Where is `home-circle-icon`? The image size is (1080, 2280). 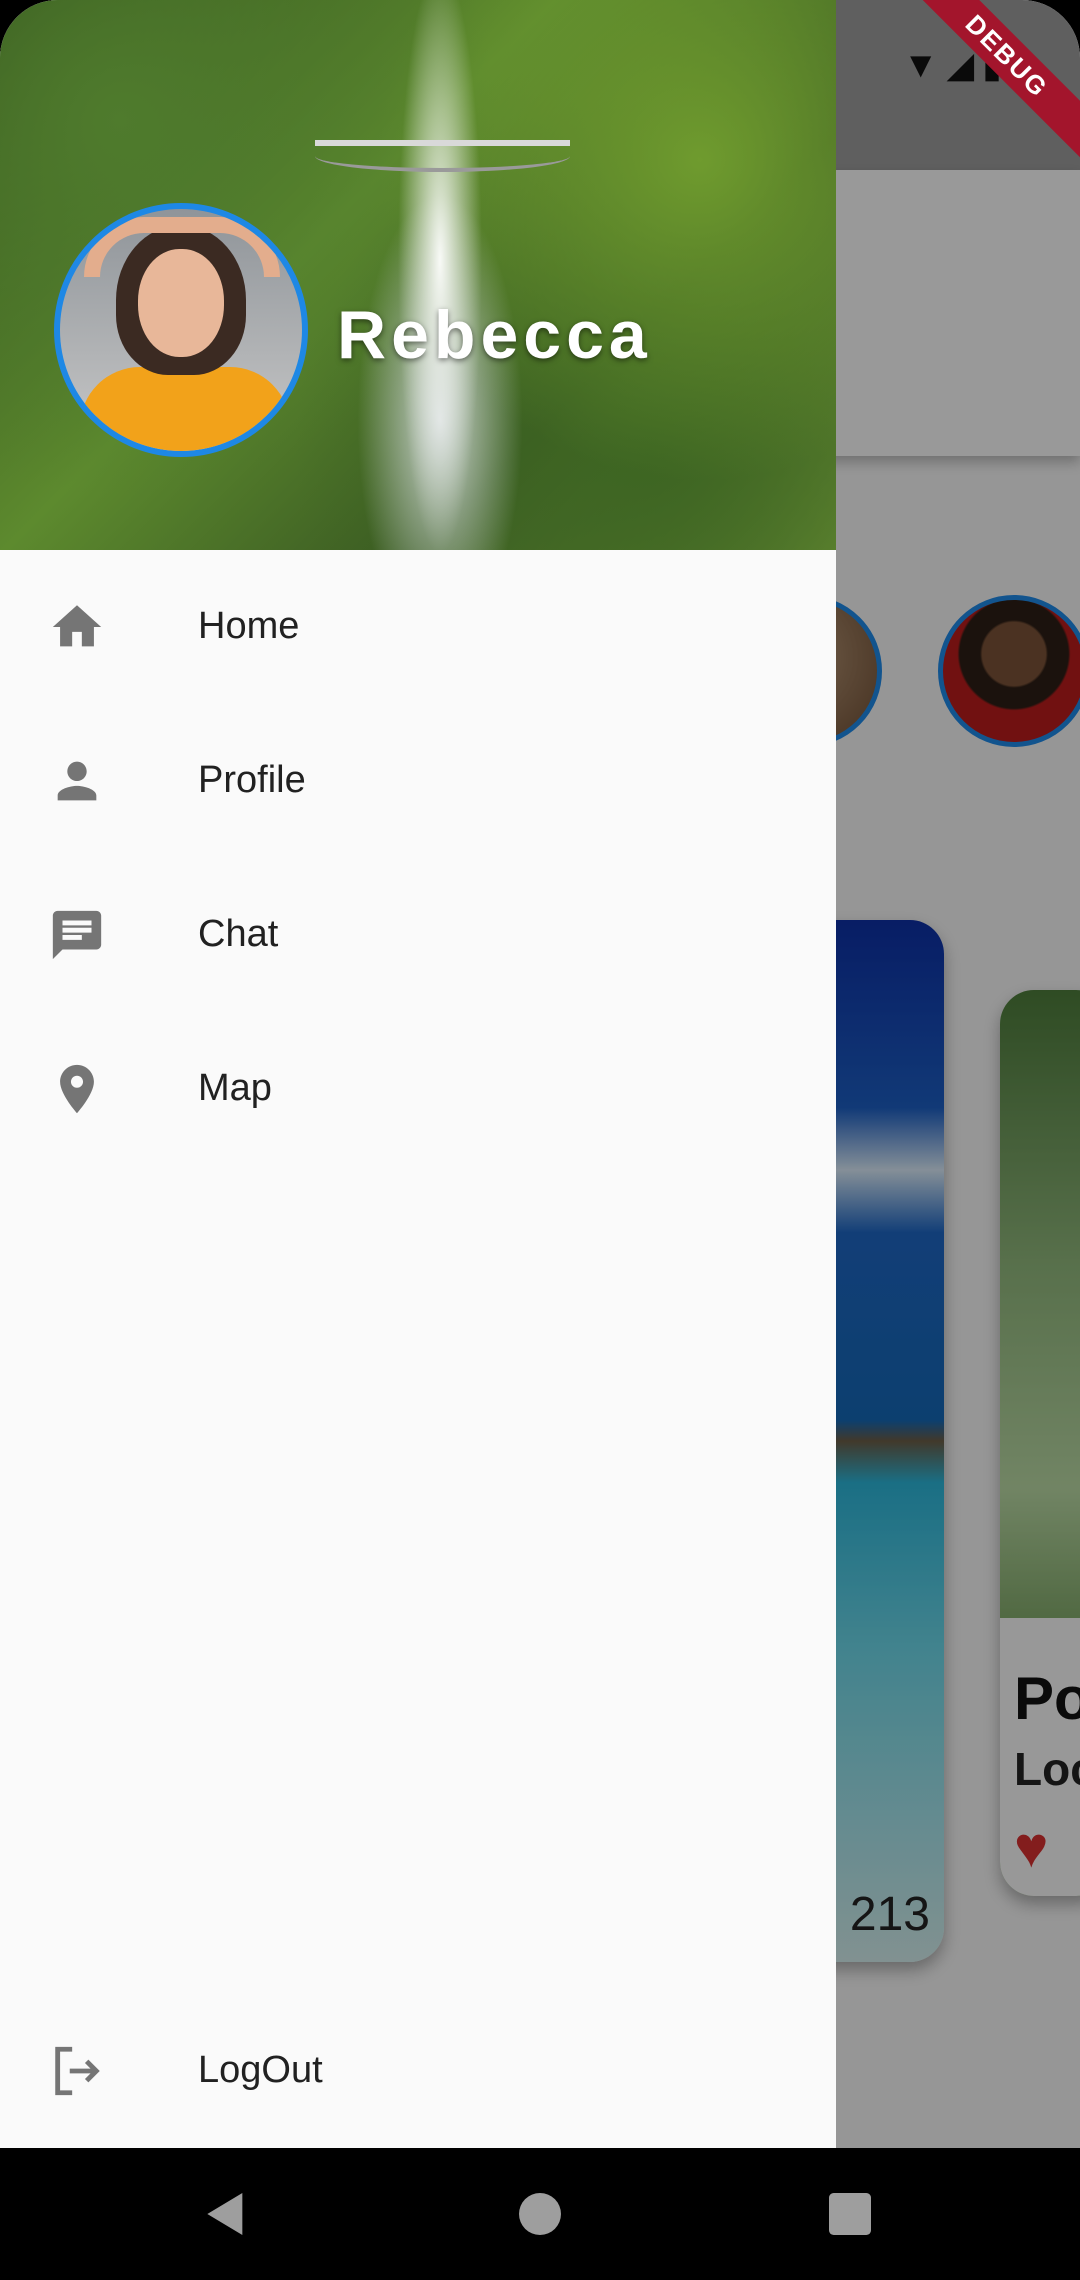 home-circle-icon is located at coordinates (540, 2214).